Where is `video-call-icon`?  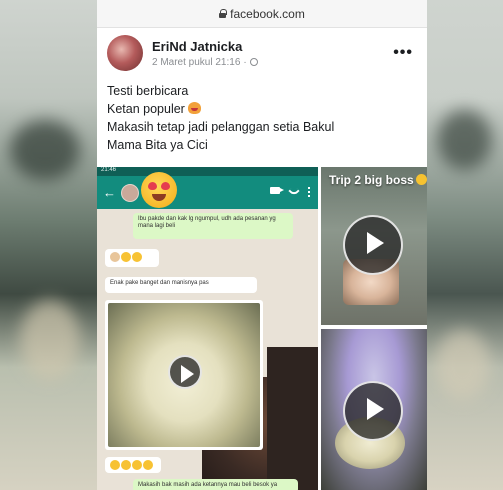
video-call-icon is located at coordinates (277, 190).